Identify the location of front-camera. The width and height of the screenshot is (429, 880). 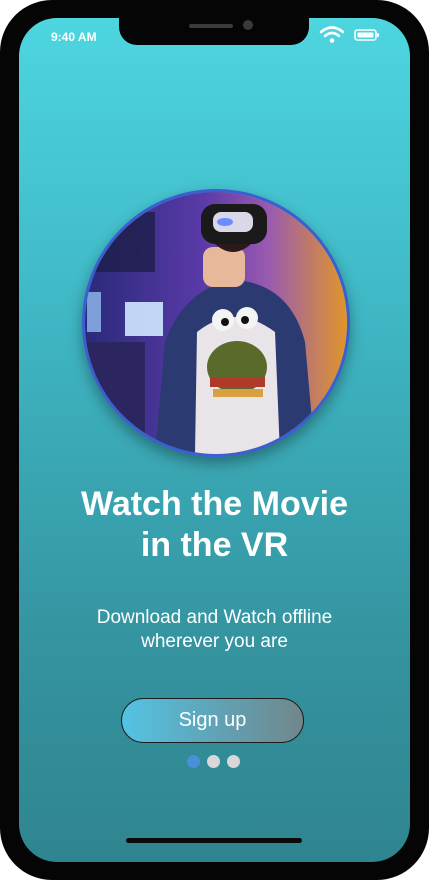
(248, 25).